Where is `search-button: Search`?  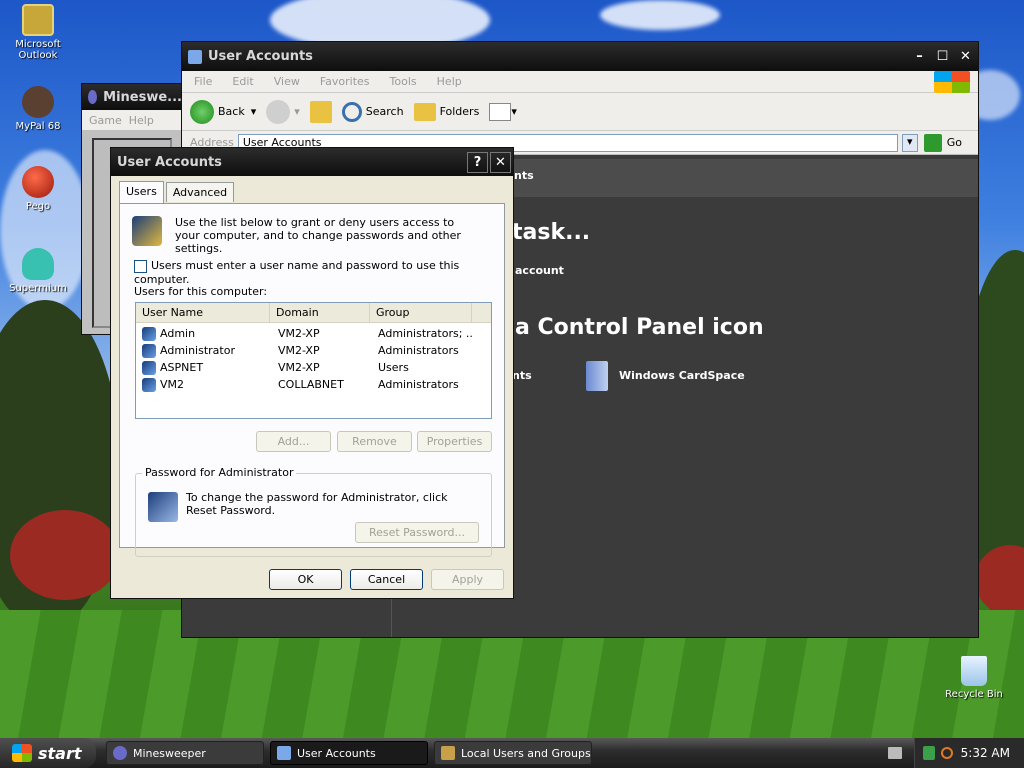 search-button: Search is located at coordinates (372, 111).